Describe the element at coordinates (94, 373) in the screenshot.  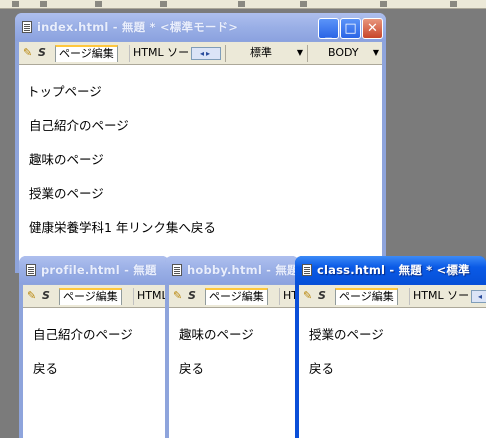
I see `page-edit-area: 自己紹介のページ 戻る` at that location.